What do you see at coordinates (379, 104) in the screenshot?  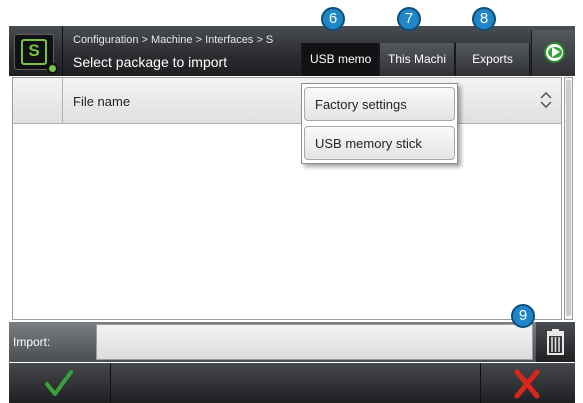 I see `menu-item-factory-settings: Factory settings` at bounding box center [379, 104].